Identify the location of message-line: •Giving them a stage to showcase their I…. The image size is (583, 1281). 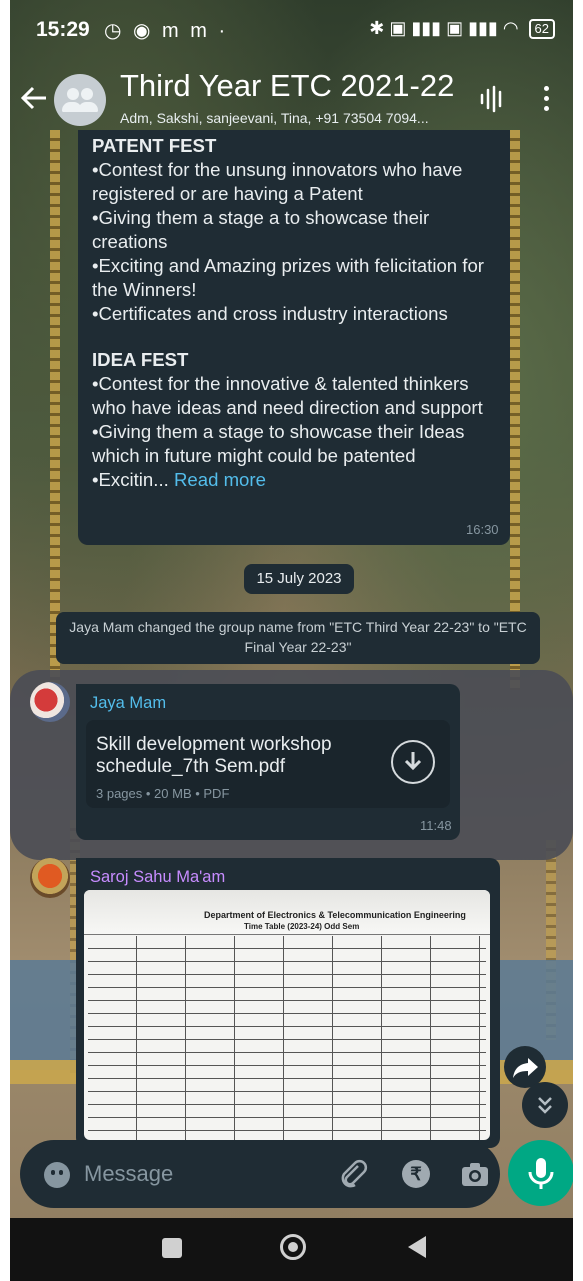
(278, 443).